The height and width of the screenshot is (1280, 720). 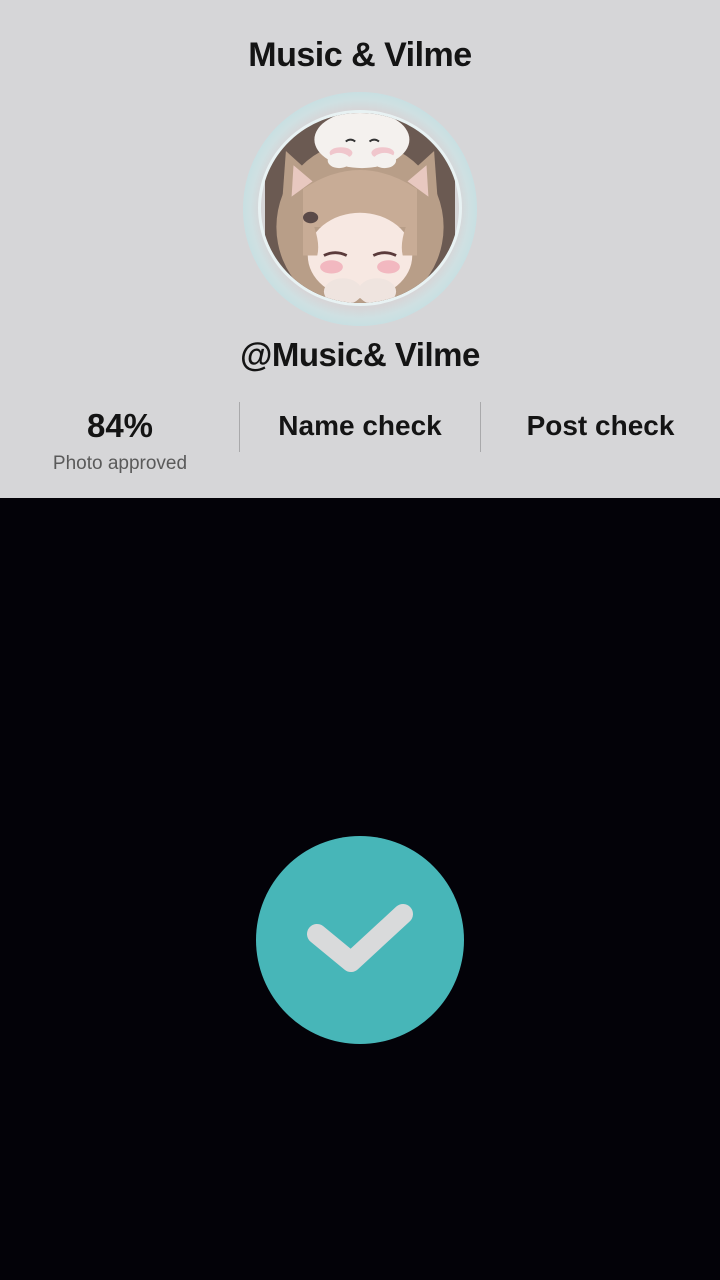 I want to click on avatar, so click(x=360, y=208).